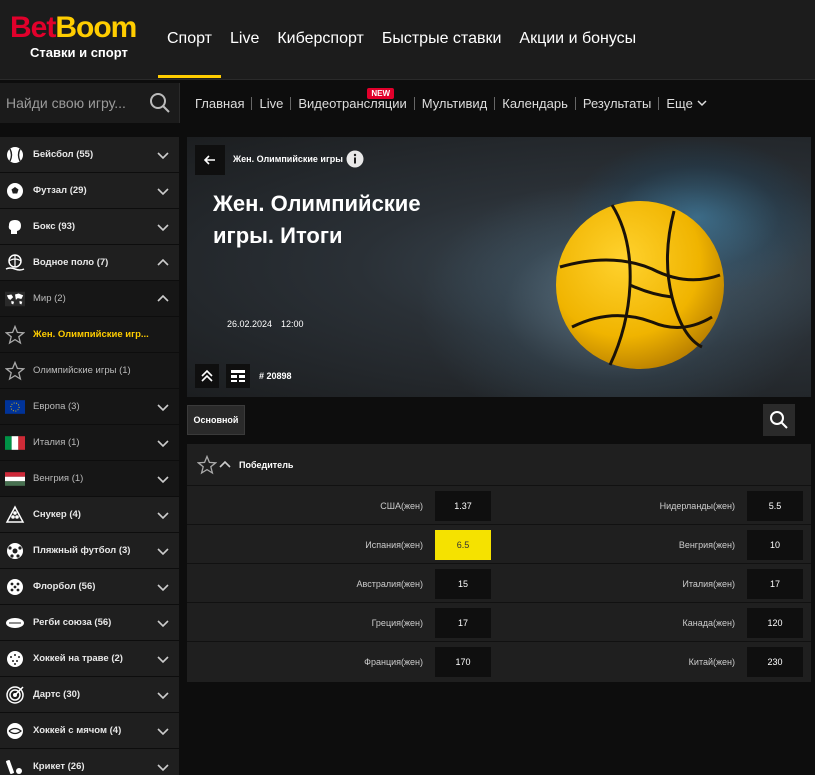 The image size is (815, 775). I want to click on sidebar-item-hungary: Венгрия (1), so click(89, 479).